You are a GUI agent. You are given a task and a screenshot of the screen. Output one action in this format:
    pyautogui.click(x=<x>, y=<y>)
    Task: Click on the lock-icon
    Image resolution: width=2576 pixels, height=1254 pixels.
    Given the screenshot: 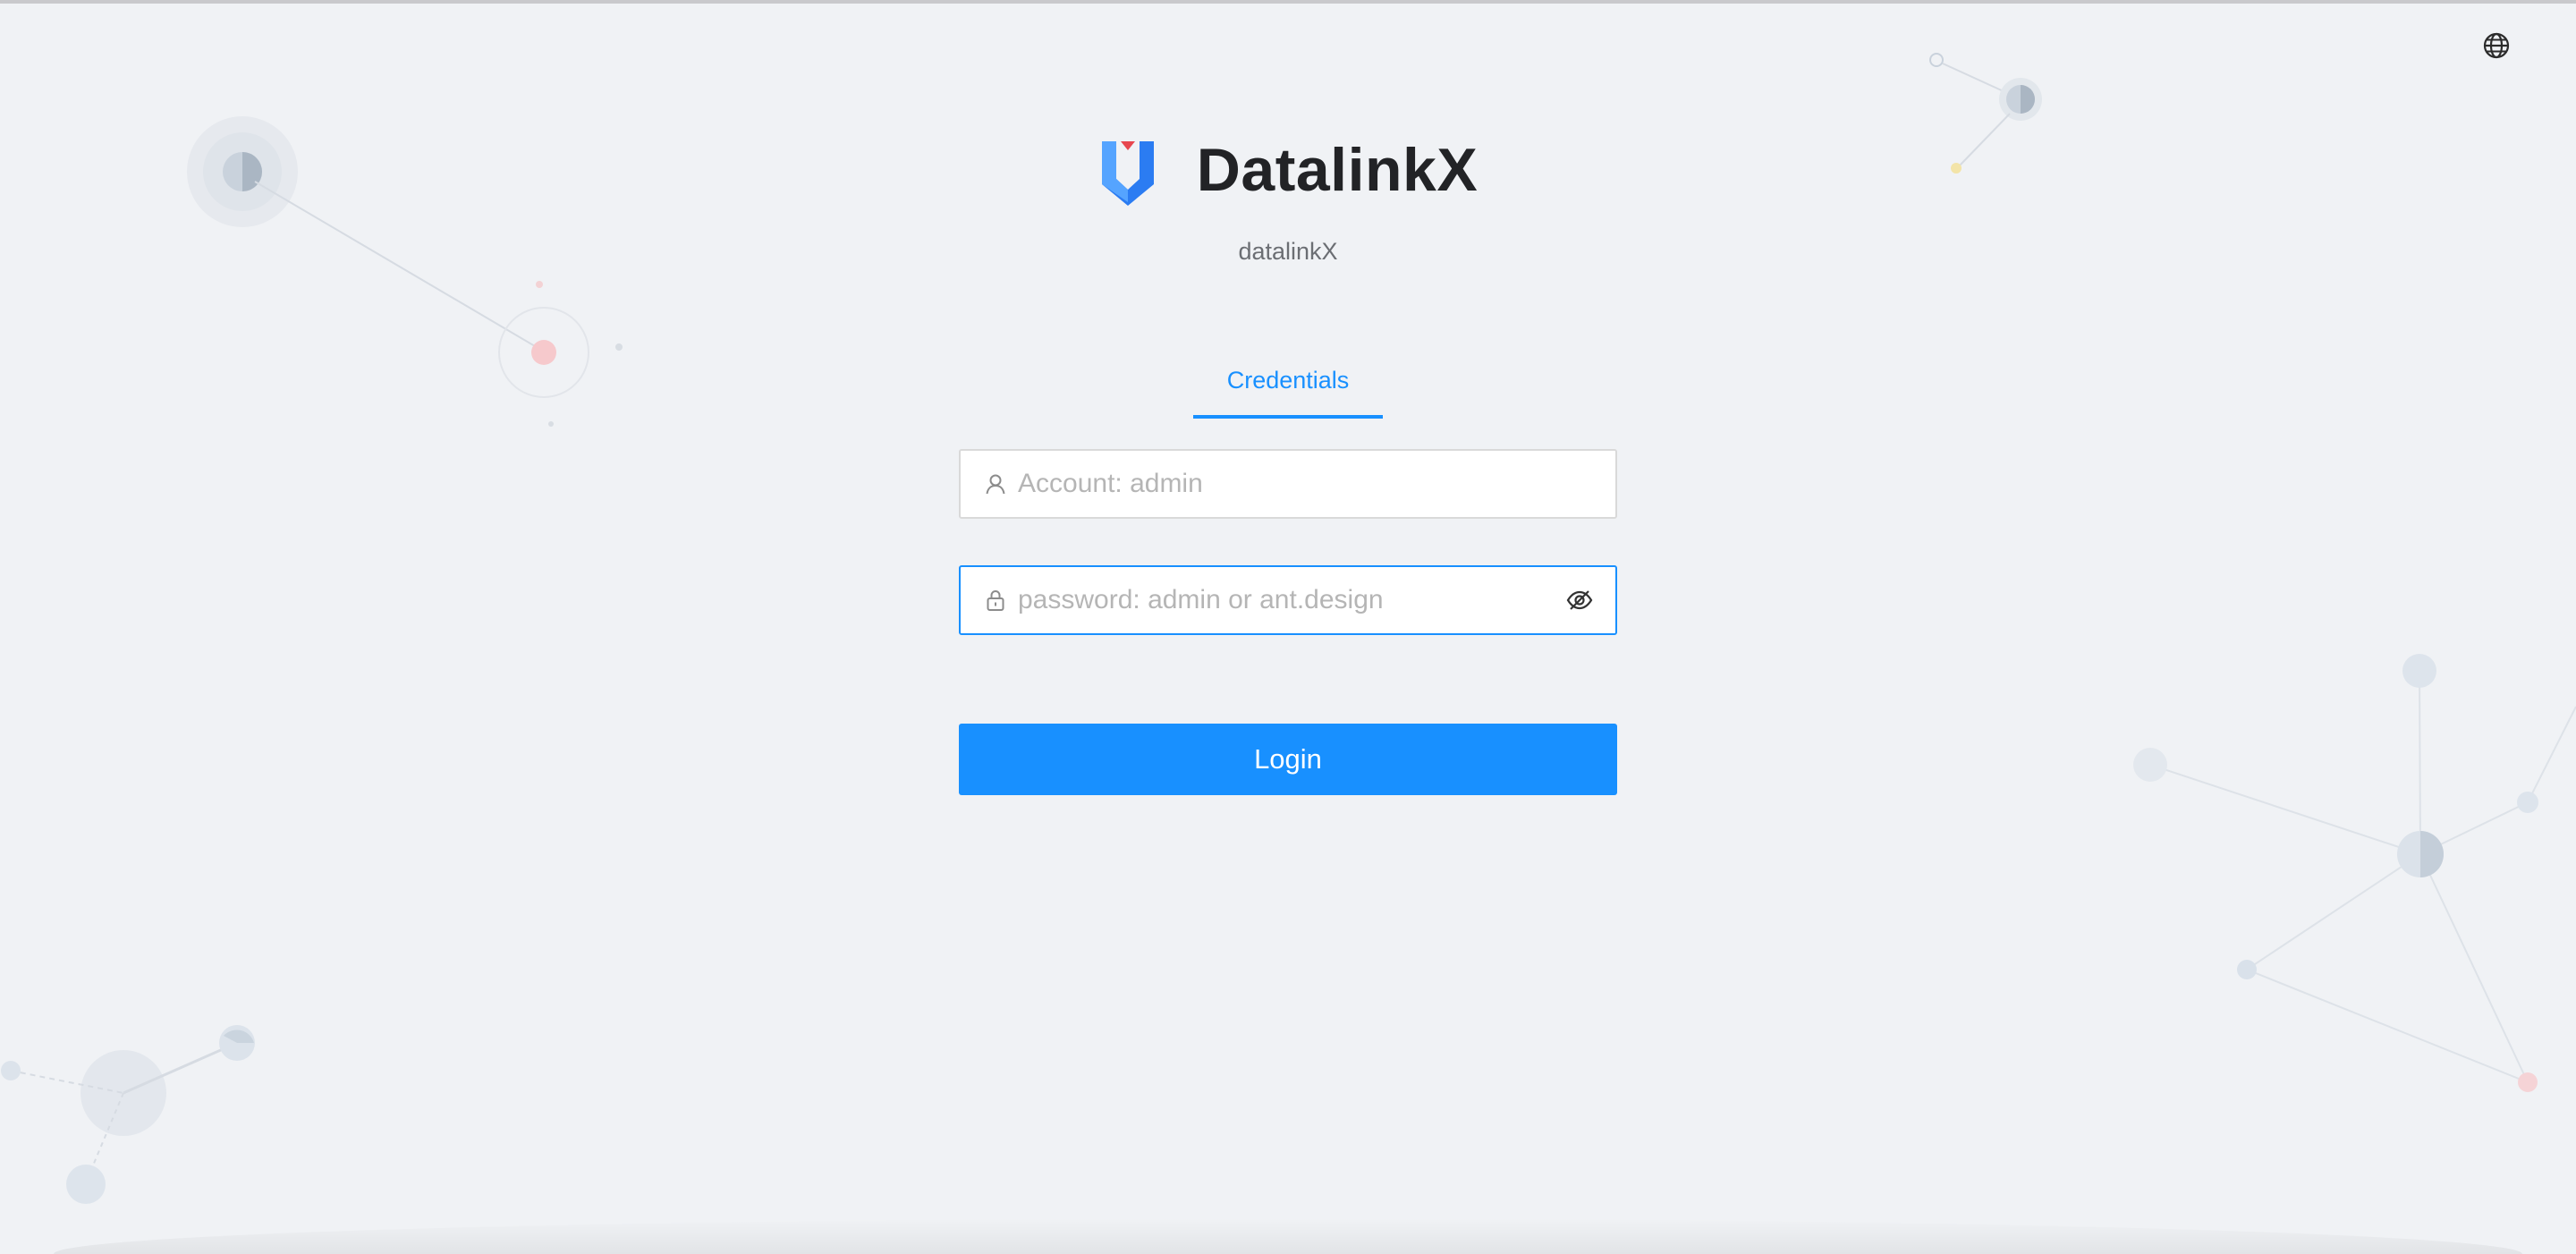 What is the action you would take?
    pyautogui.click(x=995, y=600)
    